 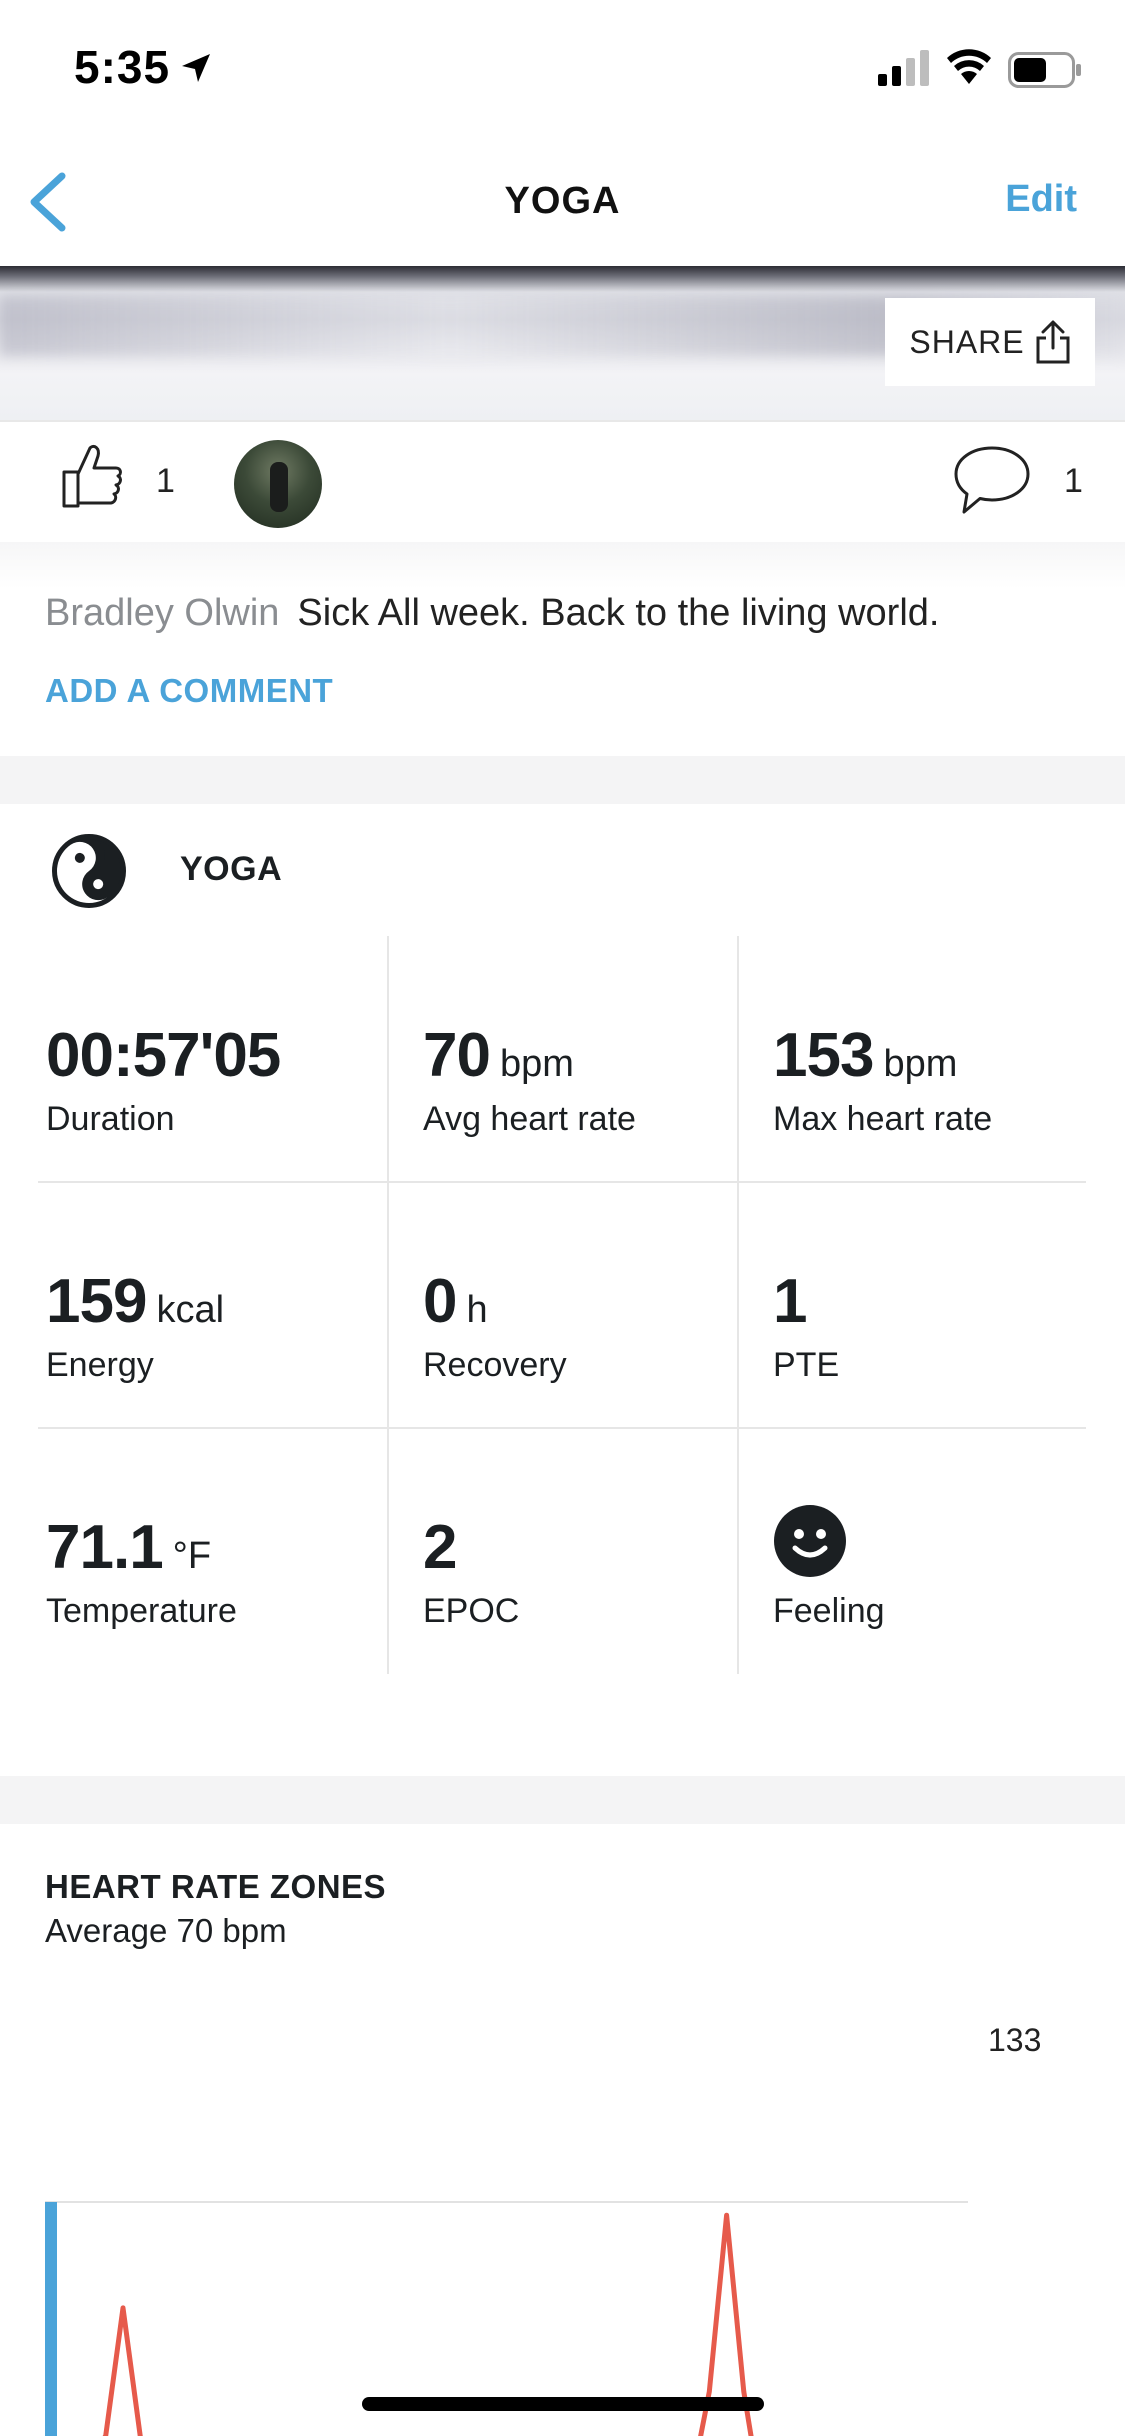 I want to click on home-indicator, so click(x=563, y=2404).